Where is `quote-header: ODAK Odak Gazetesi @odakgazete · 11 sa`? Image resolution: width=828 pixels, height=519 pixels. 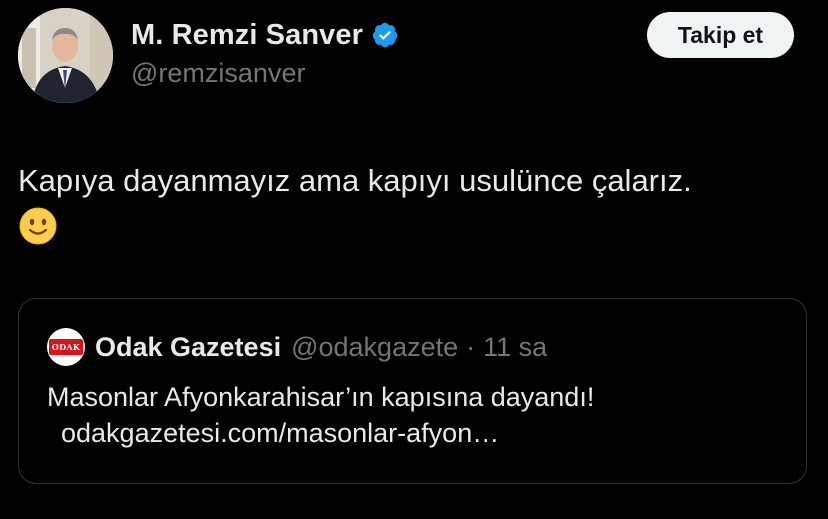
quote-header: ODAK Odak Gazetesi @odakgazete · 11 sa is located at coordinates (297, 347).